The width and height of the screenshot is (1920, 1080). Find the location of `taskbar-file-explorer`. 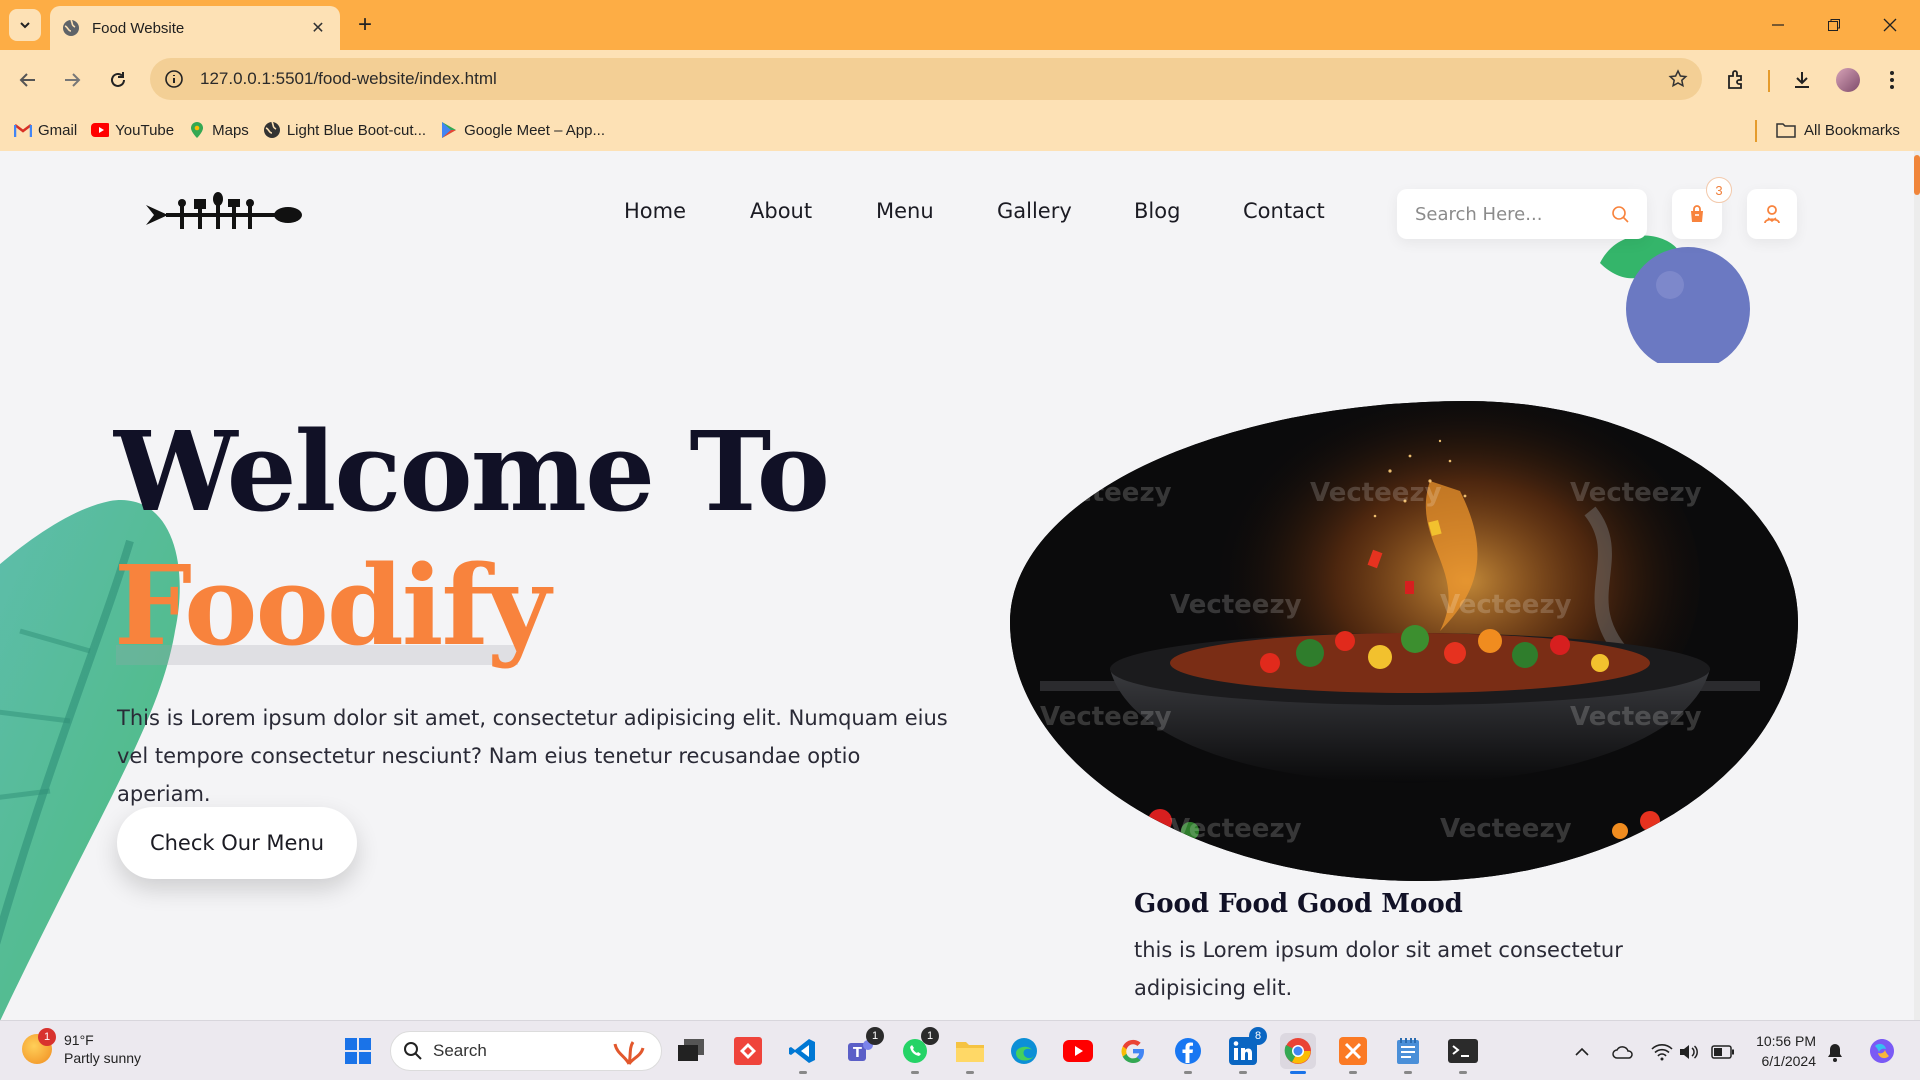

taskbar-file-explorer is located at coordinates (970, 1053).